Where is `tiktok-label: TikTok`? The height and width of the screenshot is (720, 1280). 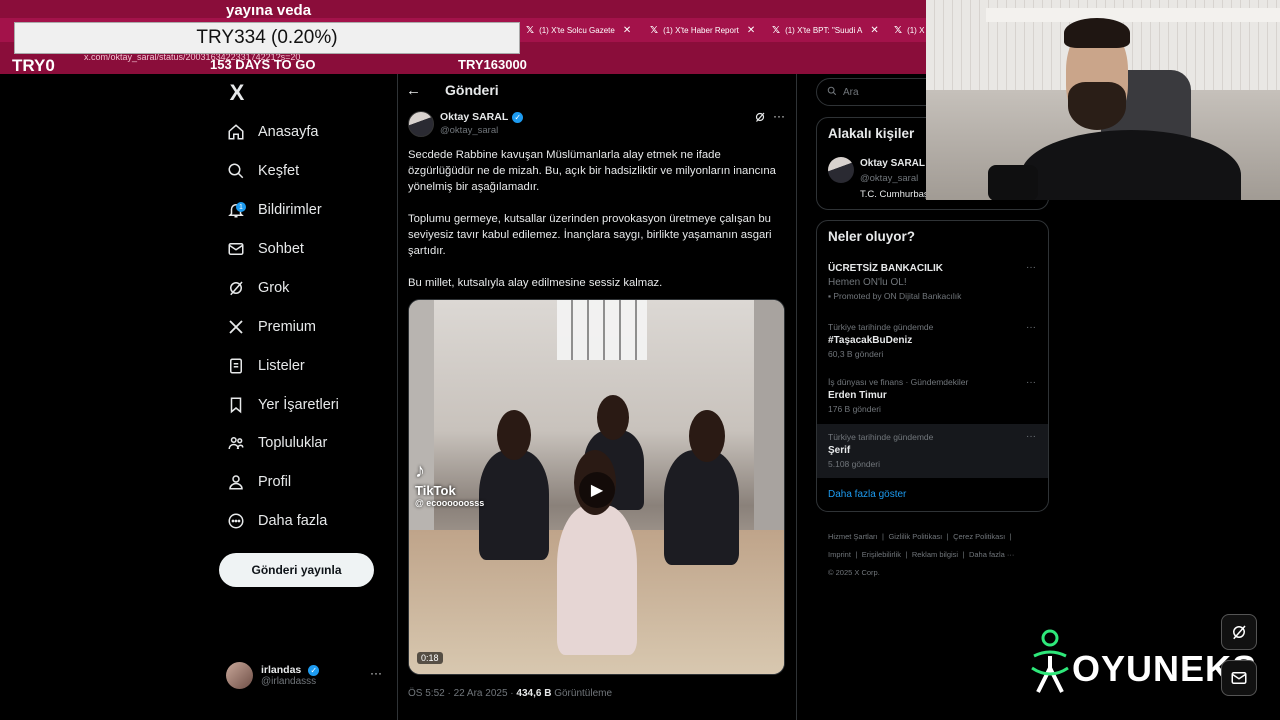 tiktok-label: TikTok is located at coordinates (435, 490).